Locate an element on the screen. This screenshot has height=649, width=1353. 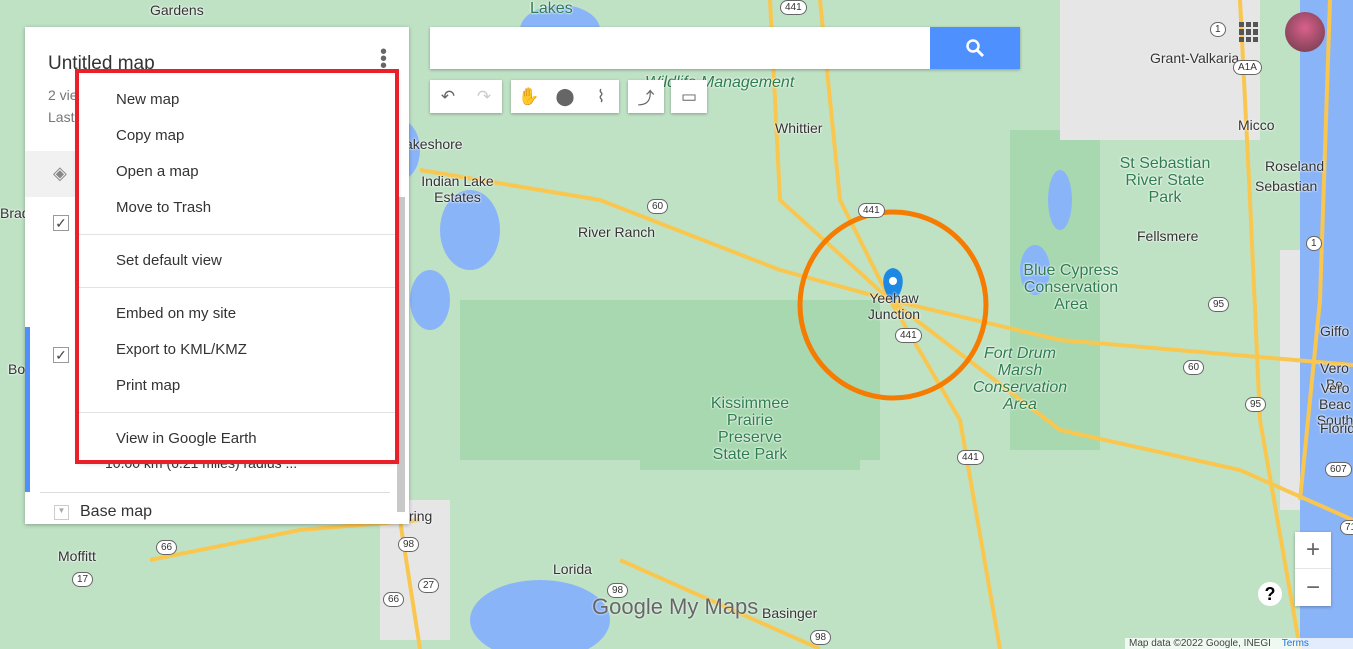
map-label: Bo is located at coordinates (17, 369).